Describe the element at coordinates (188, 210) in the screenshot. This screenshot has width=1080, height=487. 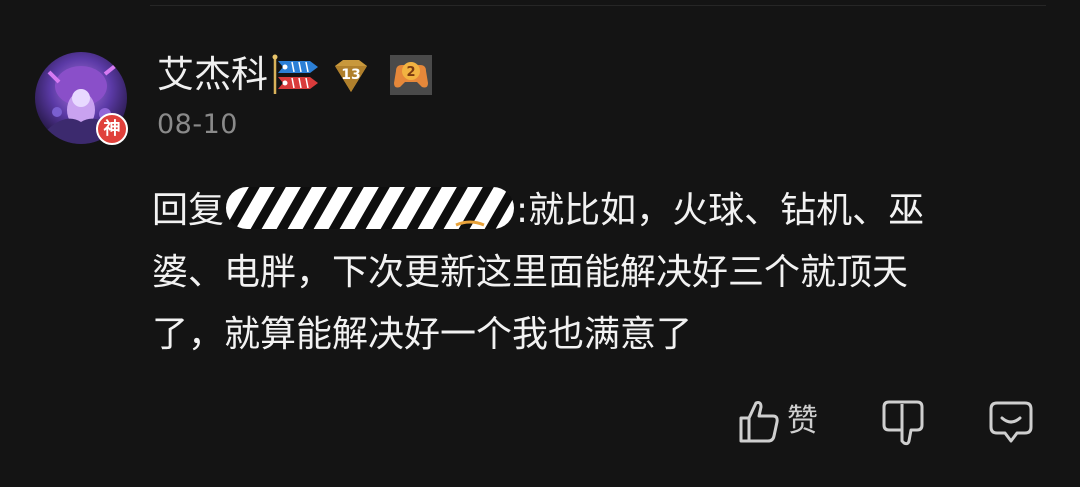
I see `reply-prefix: 回复` at that location.